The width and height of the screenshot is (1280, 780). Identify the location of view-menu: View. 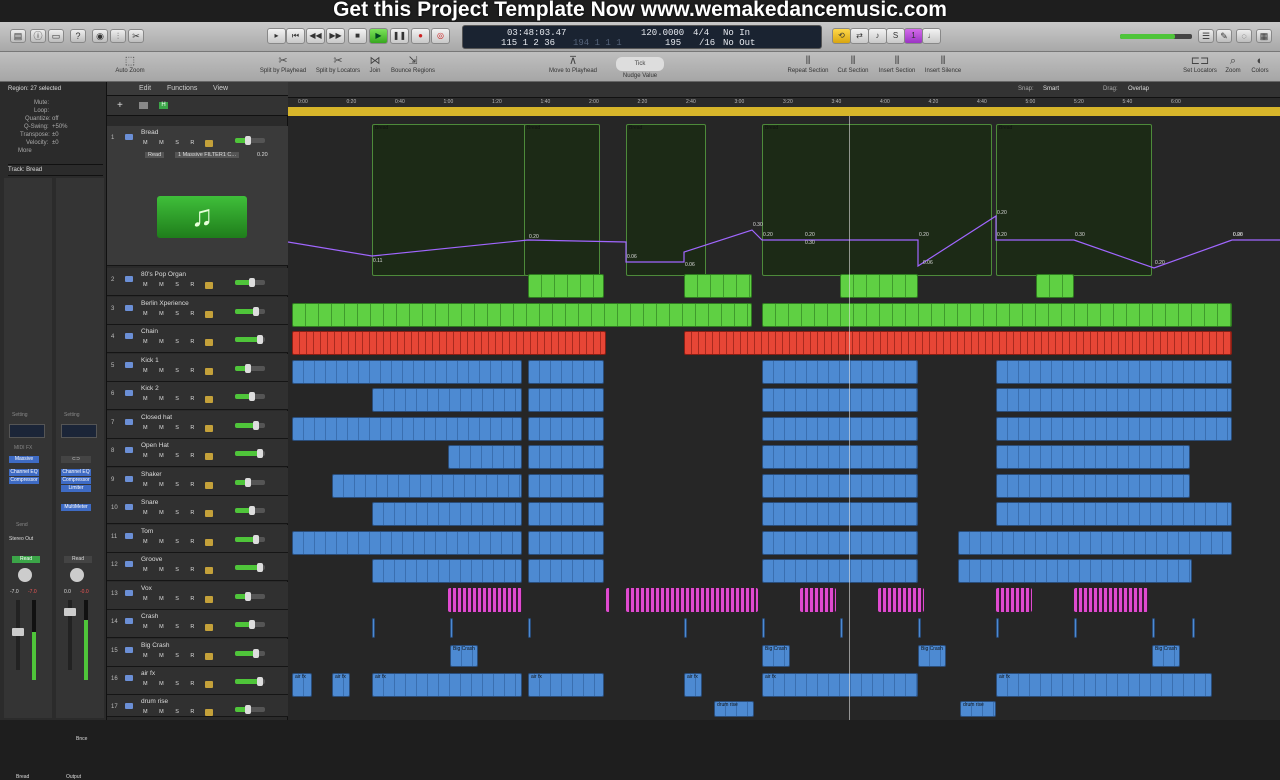
(220, 88).